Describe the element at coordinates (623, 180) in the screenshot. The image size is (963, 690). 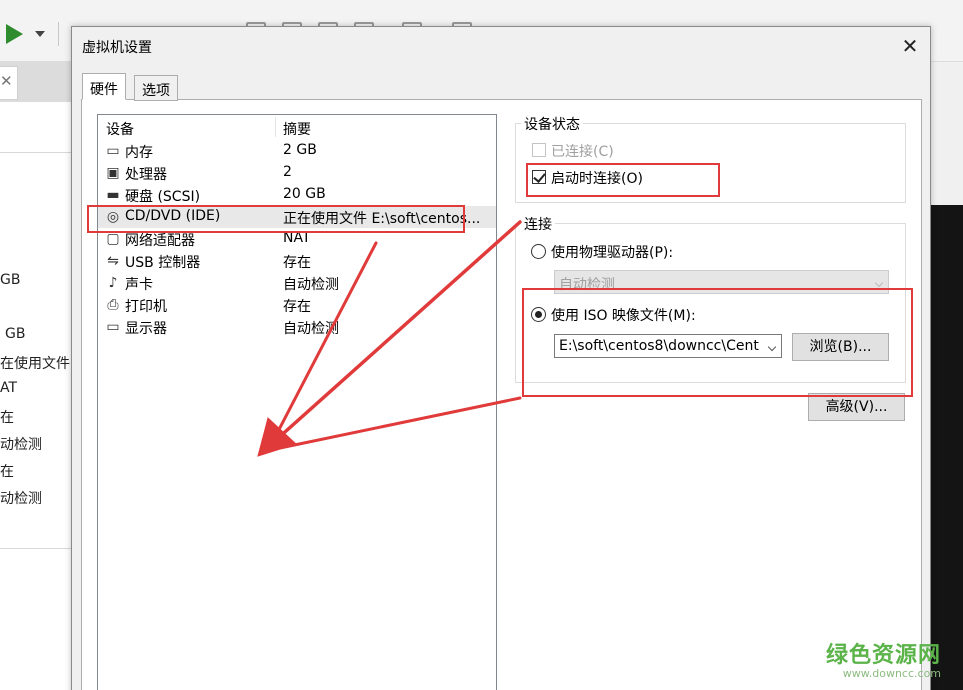
I see `annotation-box-connect-at-power-on` at that location.